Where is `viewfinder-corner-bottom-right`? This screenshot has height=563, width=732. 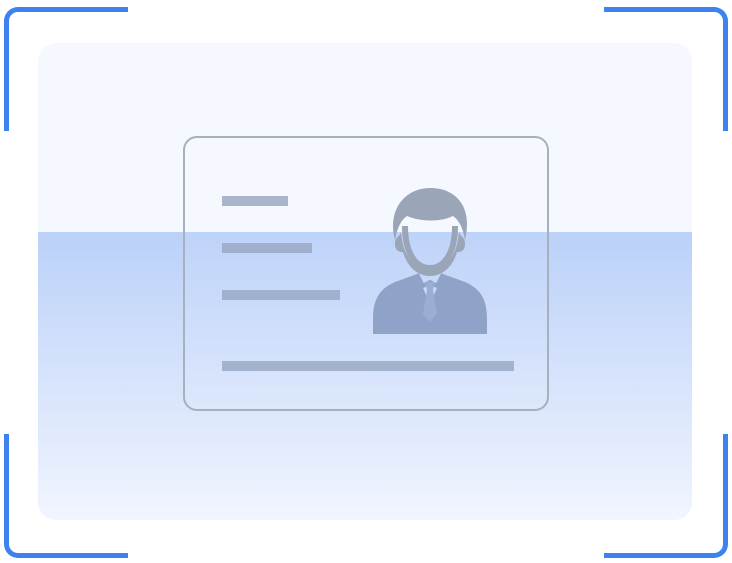
viewfinder-corner-bottom-right is located at coordinates (666, 496).